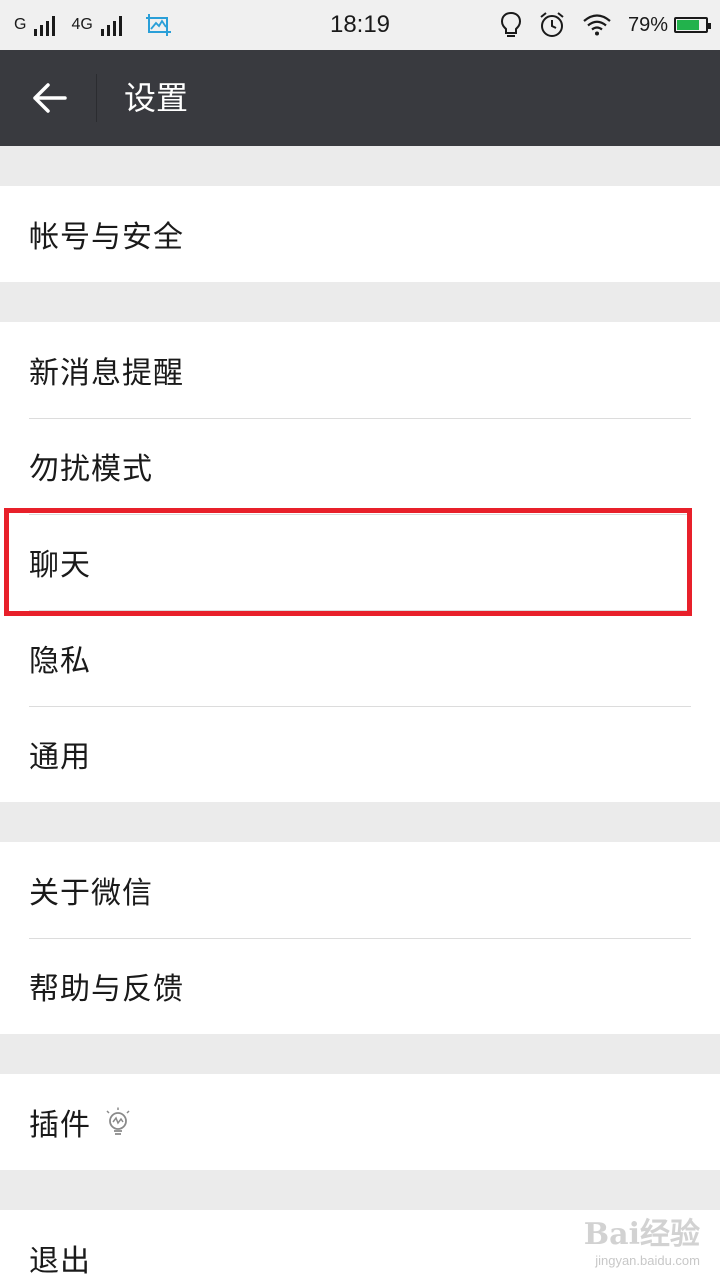 The height and width of the screenshot is (1280, 720). What do you see at coordinates (360, 25) in the screenshot?
I see `status-bar: G 4G 18:19 79%` at bounding box center [360, 25].